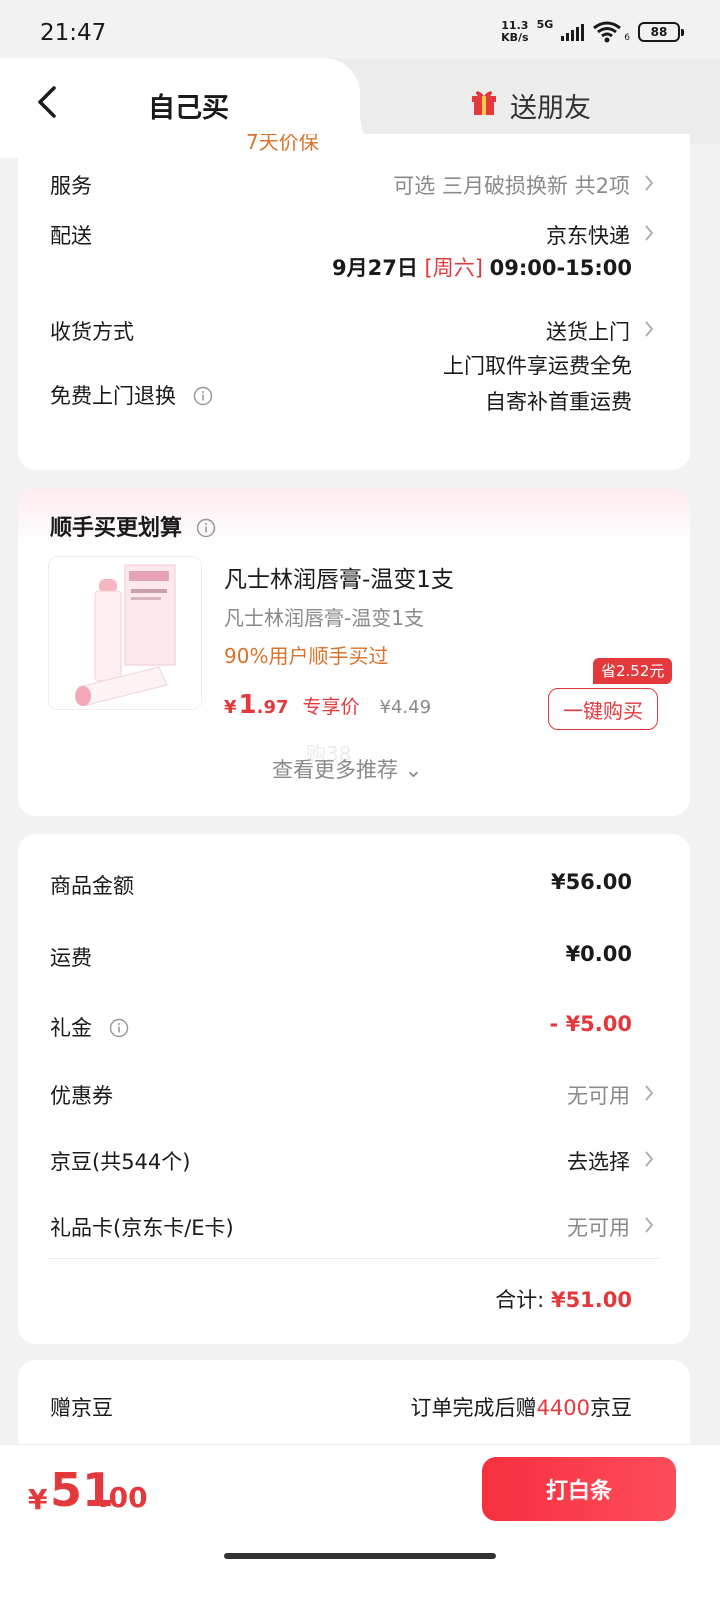 The width and height of the screenshot is (720, 1600). Describe the element at coordinates (113, 396) in the screenshot. I see `return-label-text: 免费上门退换` at that location.